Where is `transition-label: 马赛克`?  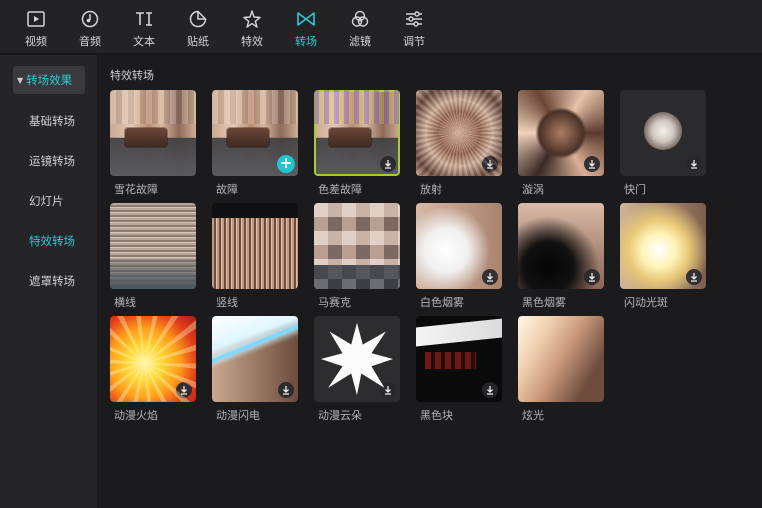
transition-label: 马赛克 is located at coordinates (334, 302).